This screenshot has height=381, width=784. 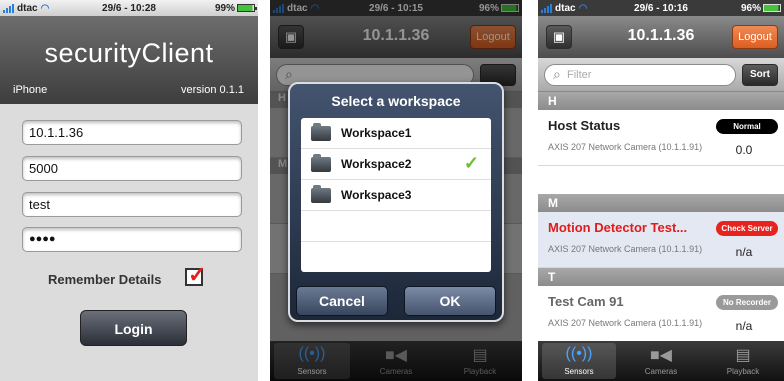 I want to click on tab-sensors: ((•)) Sensors, so click(x=579, y=361).